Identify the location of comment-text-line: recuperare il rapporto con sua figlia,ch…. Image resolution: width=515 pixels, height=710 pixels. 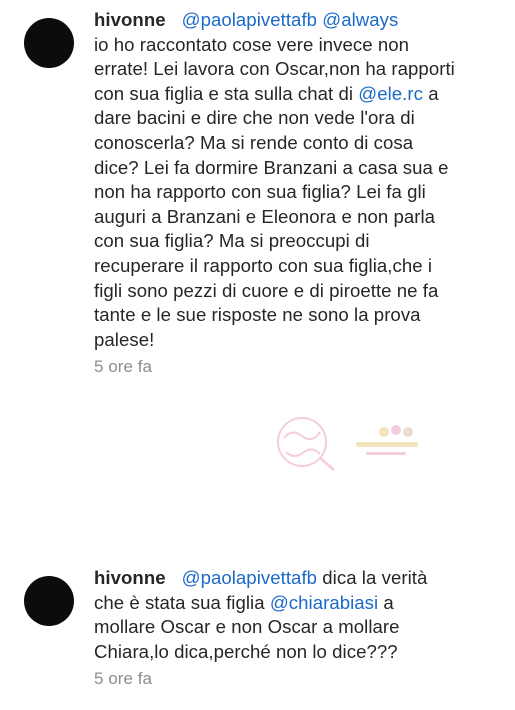
(263, 265).